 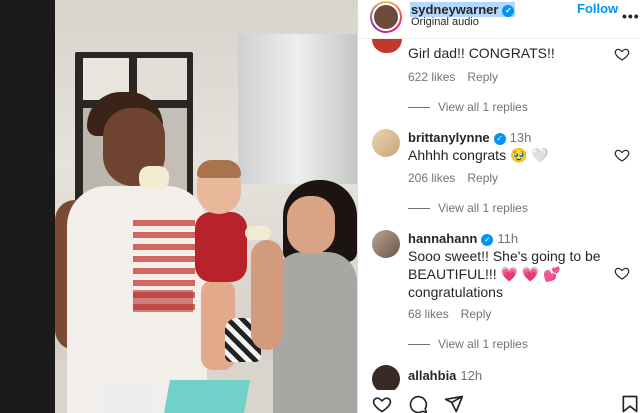 I want to click on comment-meta: 622 likes Reply, so click(x=453, y=77).